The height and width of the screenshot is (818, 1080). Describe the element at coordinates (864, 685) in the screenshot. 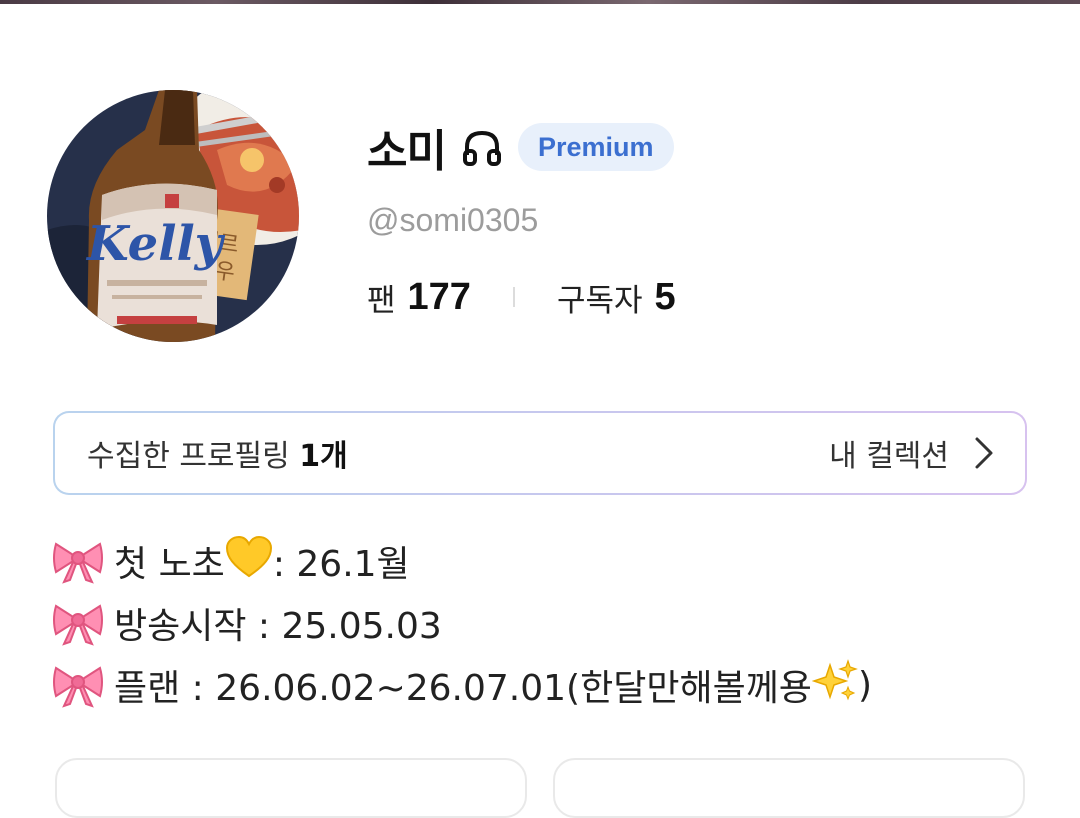

I see `bio-line-text: )` at that location.